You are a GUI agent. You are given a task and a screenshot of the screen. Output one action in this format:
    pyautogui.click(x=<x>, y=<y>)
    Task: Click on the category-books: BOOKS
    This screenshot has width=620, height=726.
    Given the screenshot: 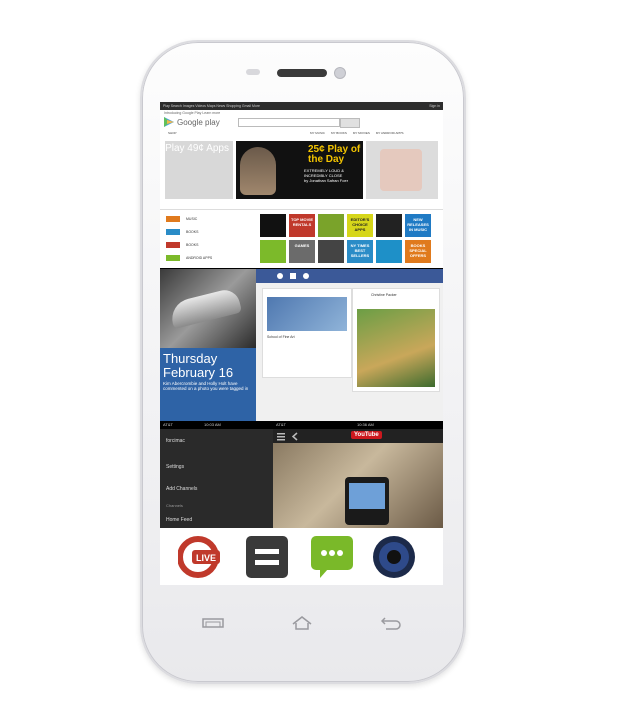 What is the action you would take?
    pyautogui.click(x=182, y=232)
    